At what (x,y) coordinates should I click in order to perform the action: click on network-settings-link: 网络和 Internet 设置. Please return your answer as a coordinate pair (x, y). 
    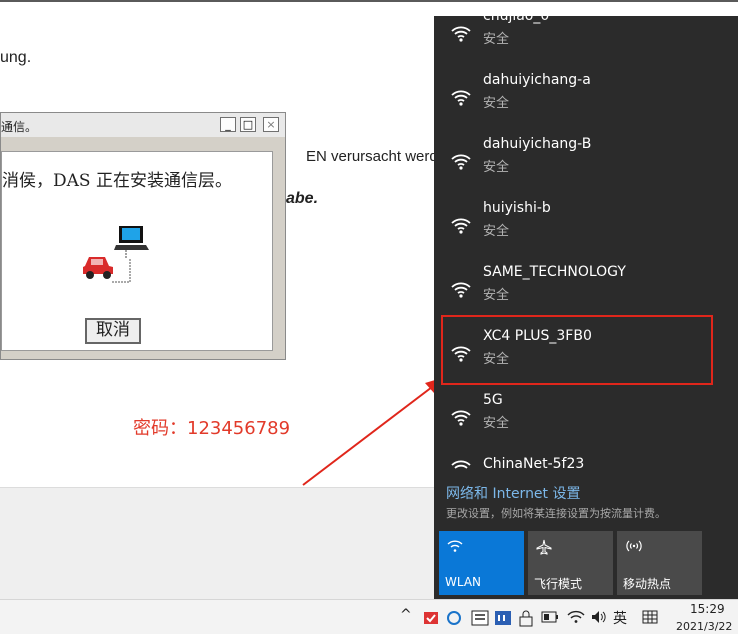
    Looking at the image, I should click on (513, 493).